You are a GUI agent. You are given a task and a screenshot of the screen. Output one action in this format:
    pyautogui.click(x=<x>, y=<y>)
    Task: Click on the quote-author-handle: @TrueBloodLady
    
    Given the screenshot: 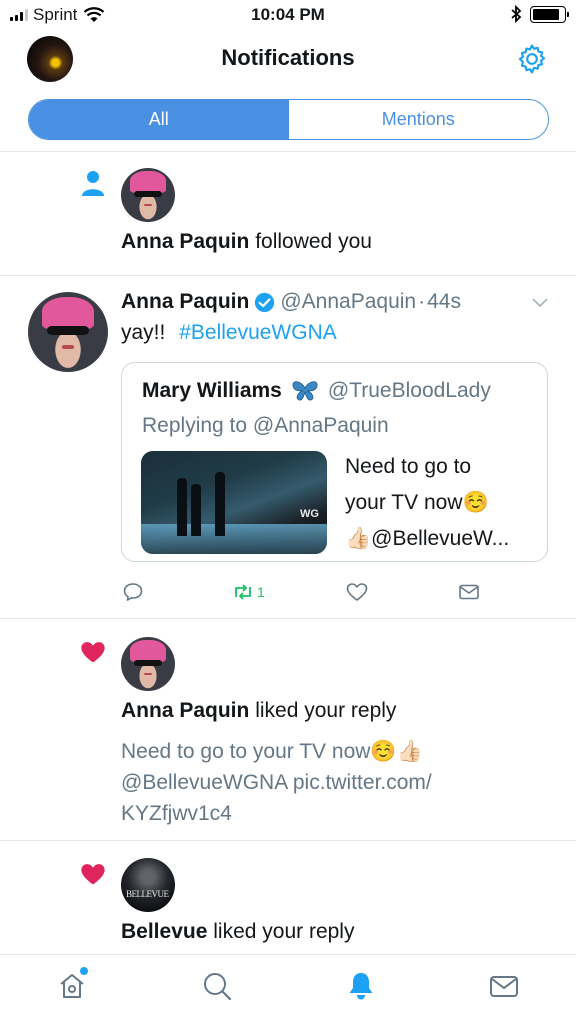 What is the action you would take?
    pyautogui.click(x=409, y=390)
    